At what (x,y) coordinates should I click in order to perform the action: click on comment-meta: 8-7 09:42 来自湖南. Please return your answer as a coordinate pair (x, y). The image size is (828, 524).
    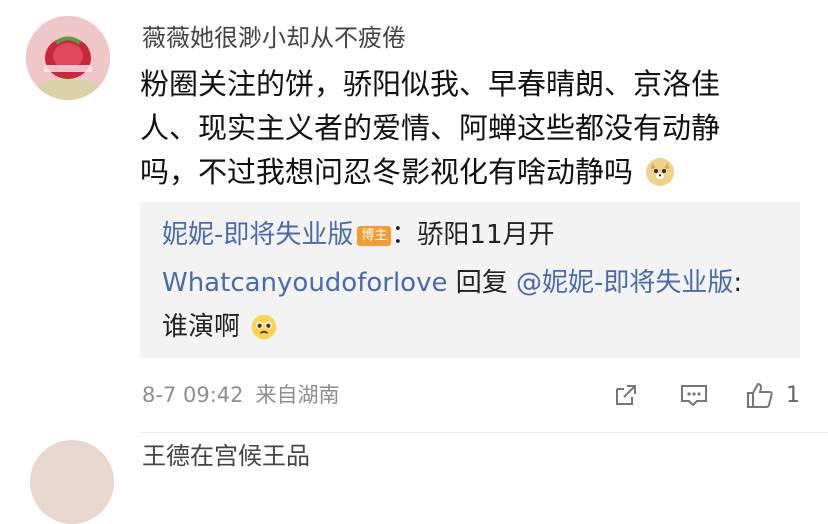
    Looking at the image, I should click on (241, 395).